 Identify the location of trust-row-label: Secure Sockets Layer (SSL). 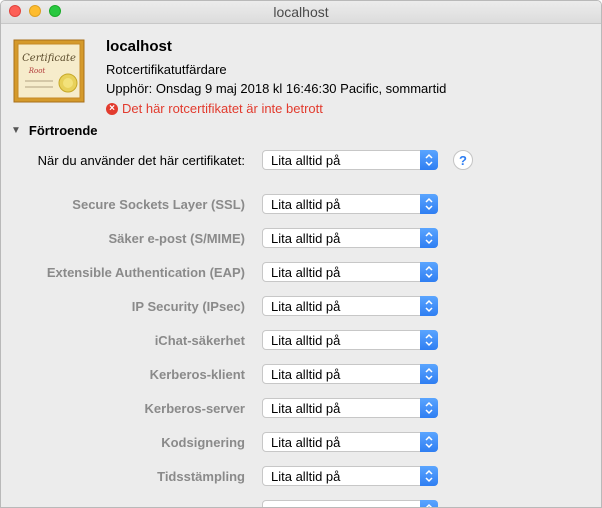
(158, 204).